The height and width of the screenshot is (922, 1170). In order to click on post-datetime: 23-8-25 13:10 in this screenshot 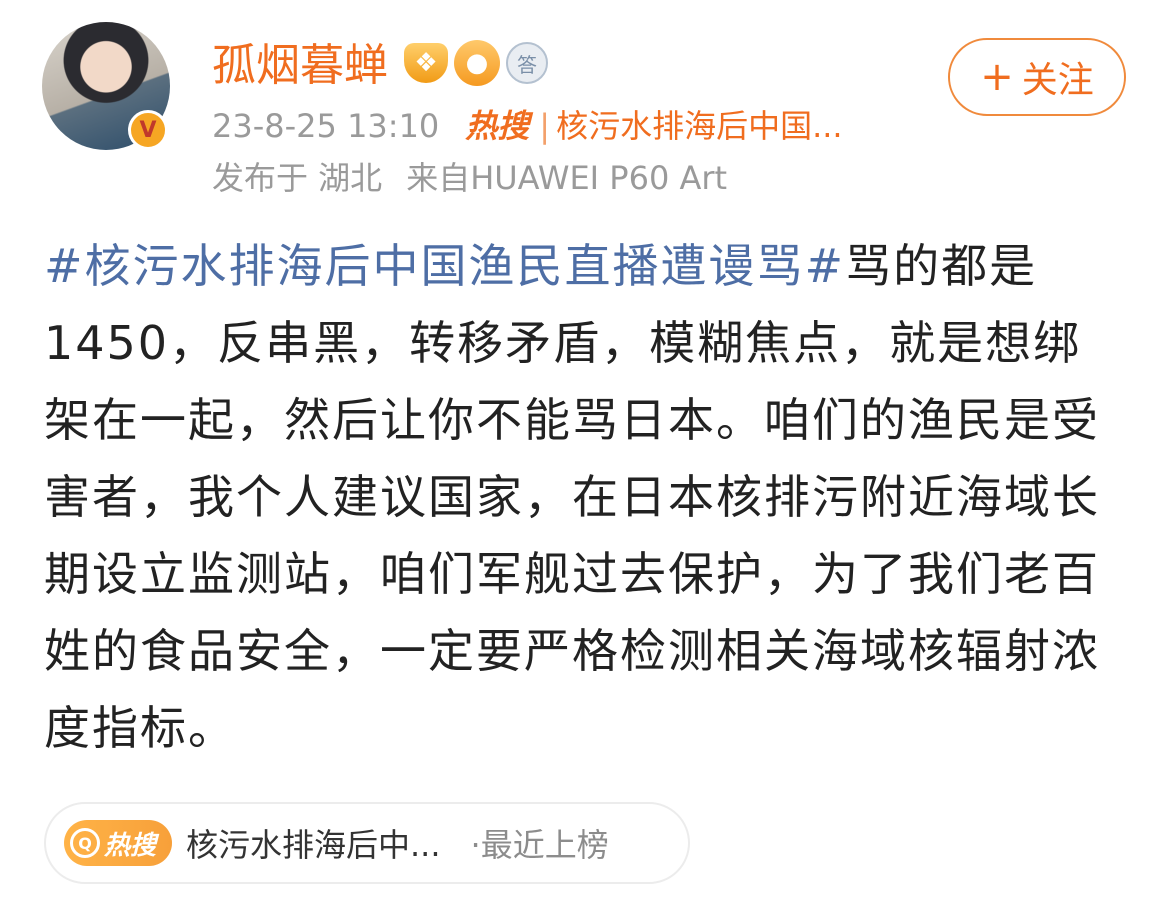, I will do `click(326, 126)`.